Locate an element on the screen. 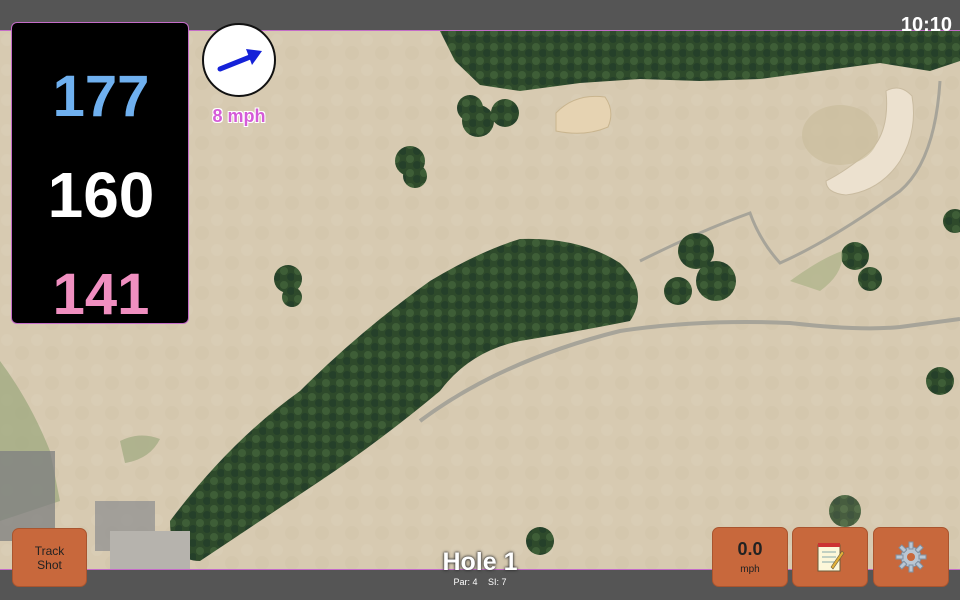 The height and width of the screenshot is (600, 960). speed-value: 0.0 is located at coordinates (750, 549).